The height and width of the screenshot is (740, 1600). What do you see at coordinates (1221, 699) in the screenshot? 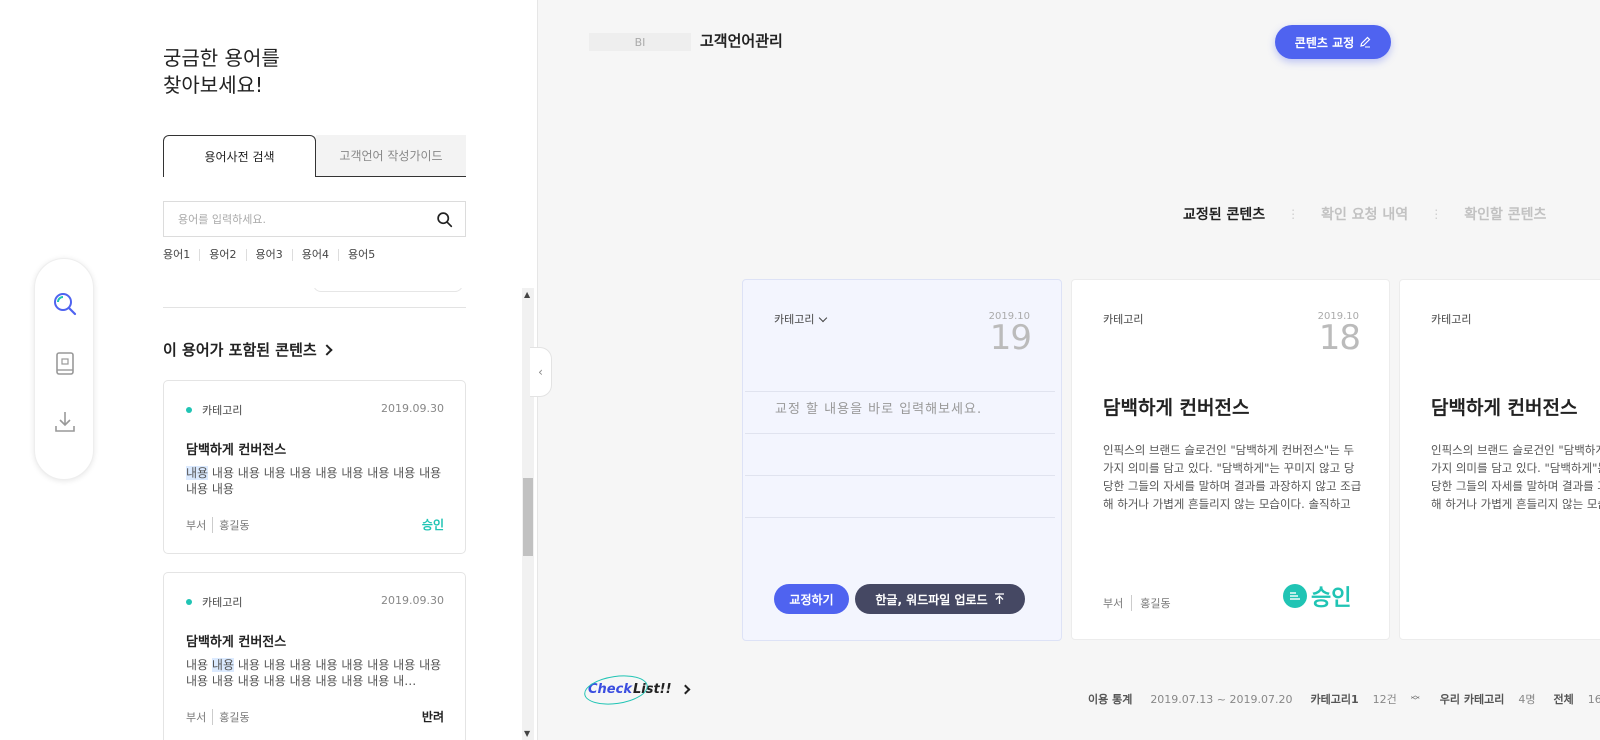
I see `stats-period: 2019.07.13 ~ 2019.07.20` at bounding box center [1221, 699].